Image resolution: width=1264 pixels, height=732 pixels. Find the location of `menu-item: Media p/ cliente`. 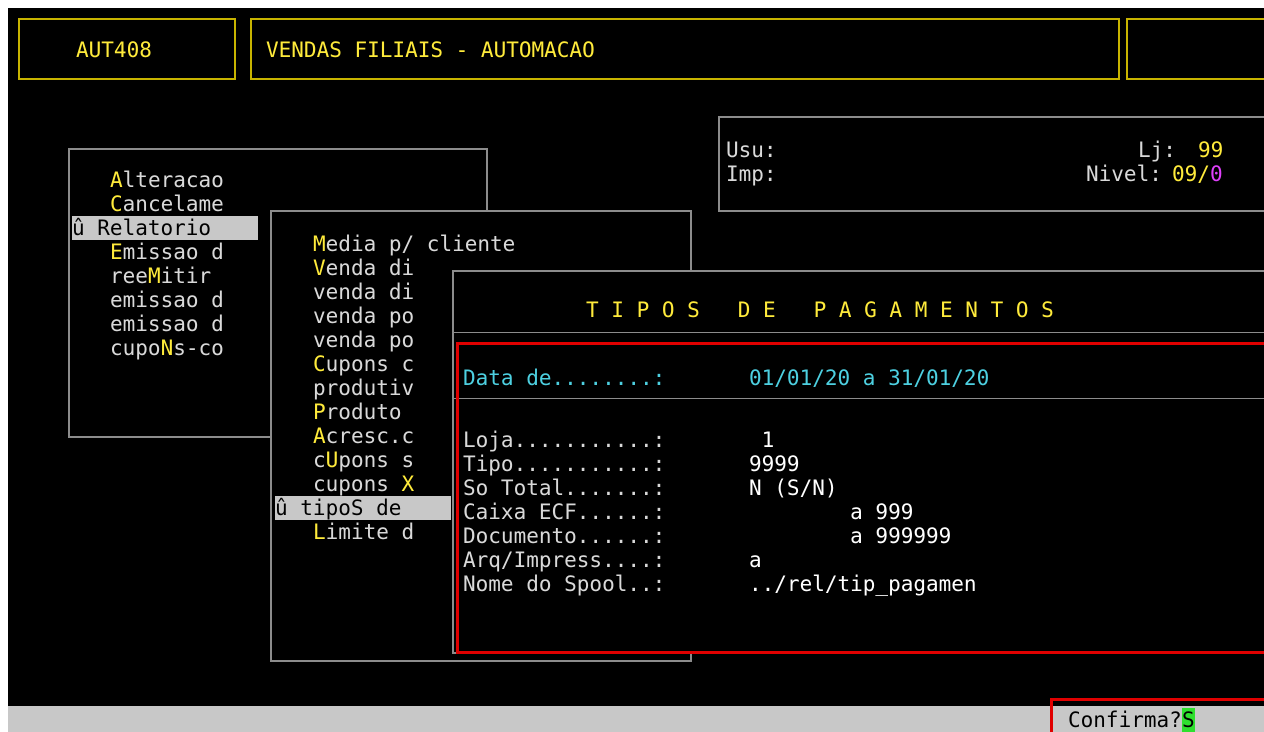

menu-item: Media p/ cliente is located at coordinates (414, 244).